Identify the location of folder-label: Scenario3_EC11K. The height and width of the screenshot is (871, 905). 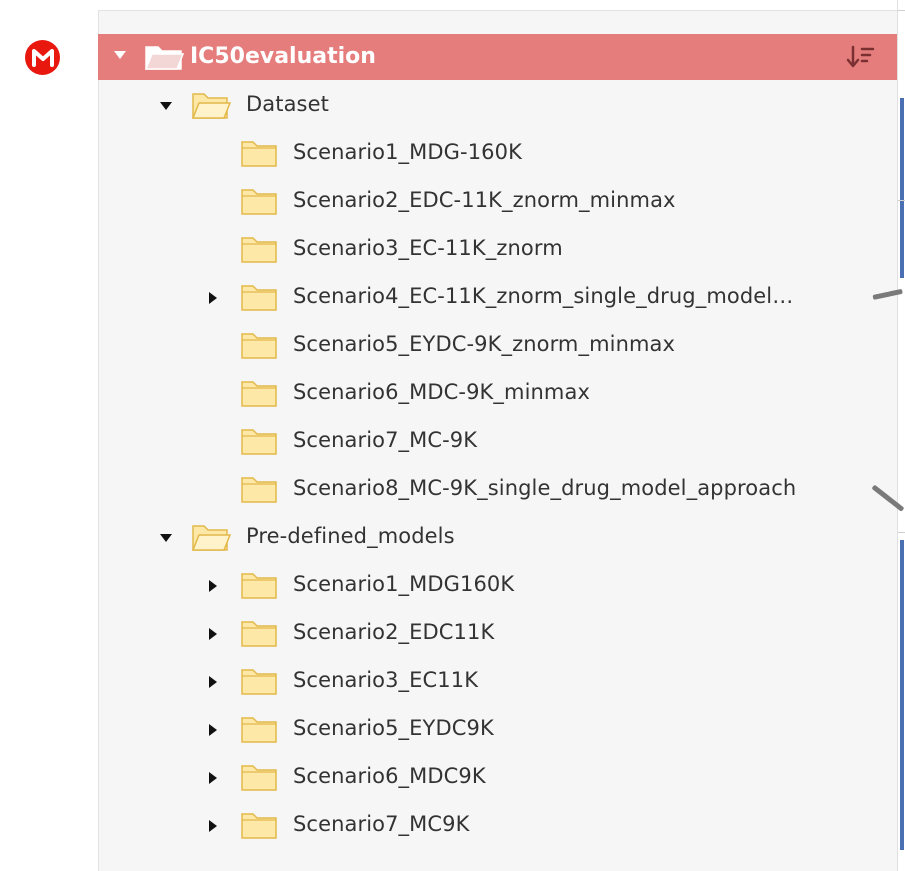
(386, 680).